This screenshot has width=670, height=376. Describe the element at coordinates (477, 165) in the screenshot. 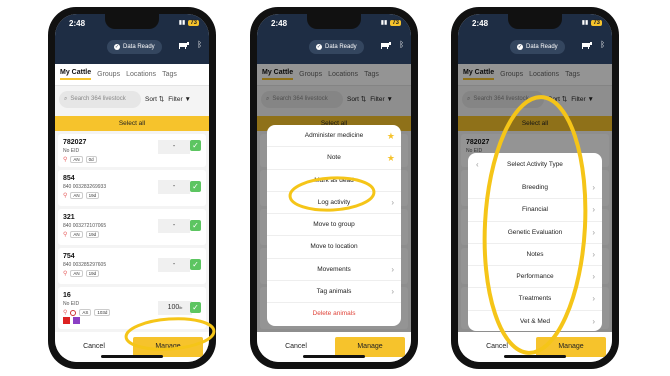

I see `chevron-left-icon: ‹` at that location.